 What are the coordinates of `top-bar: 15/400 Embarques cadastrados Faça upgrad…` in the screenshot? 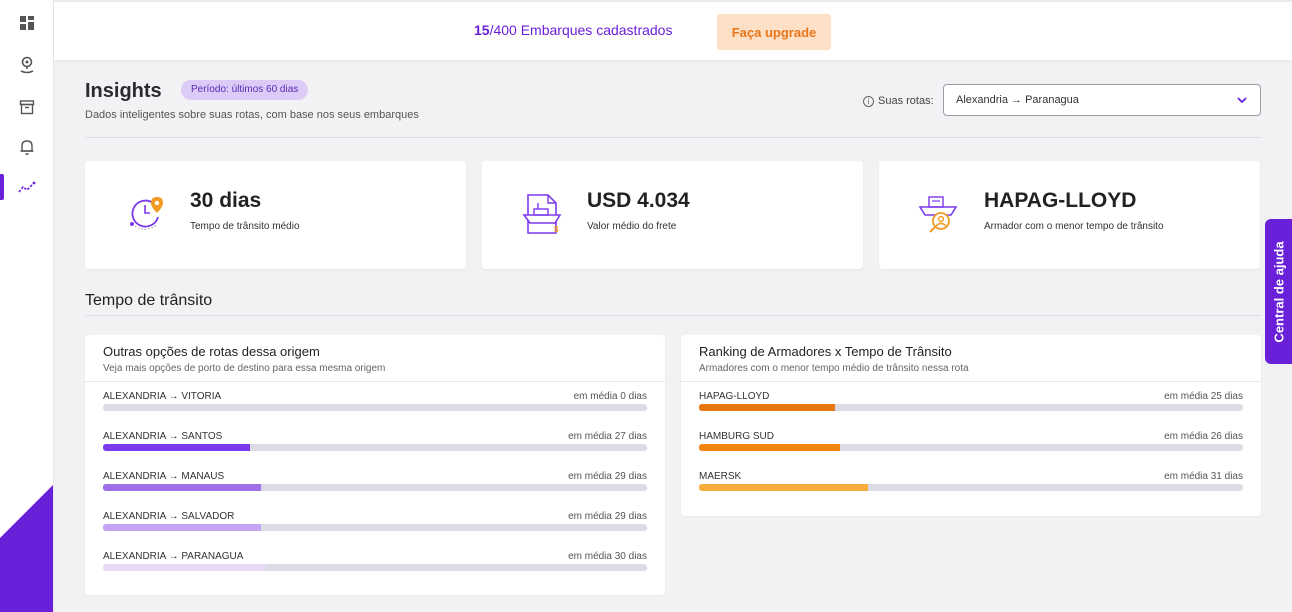 It's located at (673, 30).